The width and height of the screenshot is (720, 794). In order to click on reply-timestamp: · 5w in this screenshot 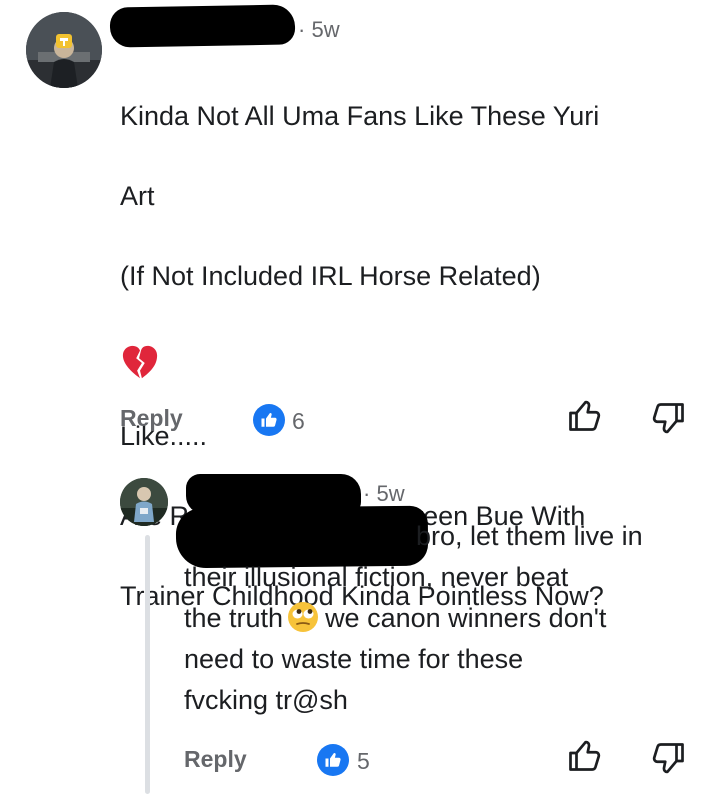, I will do `click(384, 494)`.